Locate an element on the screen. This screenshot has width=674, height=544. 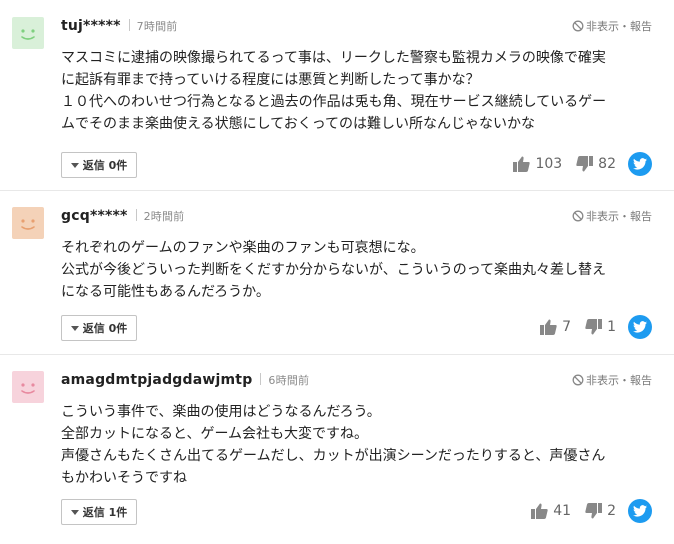
comment-header: gcq***** 2時間前 is located at coordinates (122, 216).